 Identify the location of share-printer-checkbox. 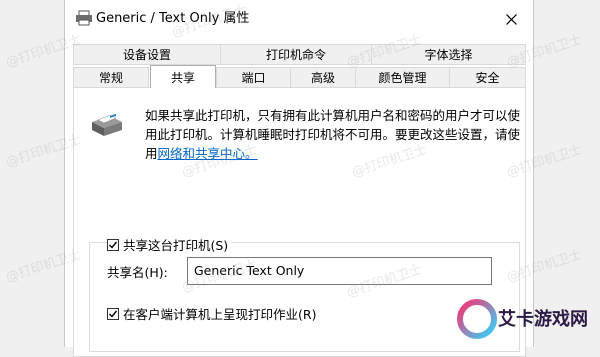
(113, 244).